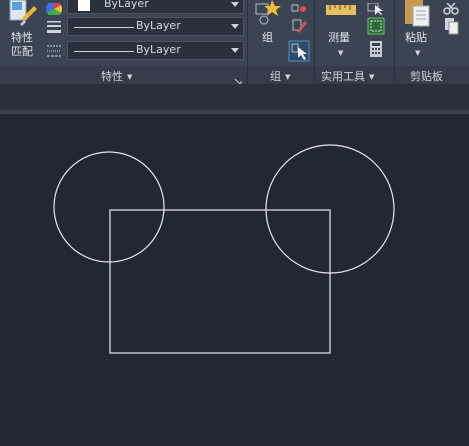  I want to click on color-dropdown: ByLayer, so click(155, 7).